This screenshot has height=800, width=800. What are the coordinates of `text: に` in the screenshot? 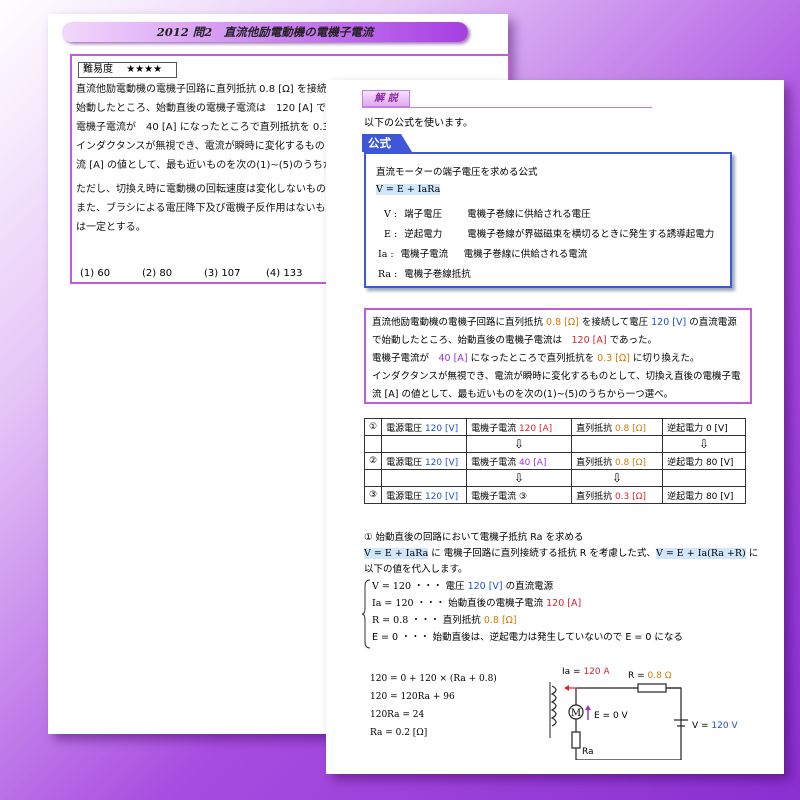 It's located at (752, 553).